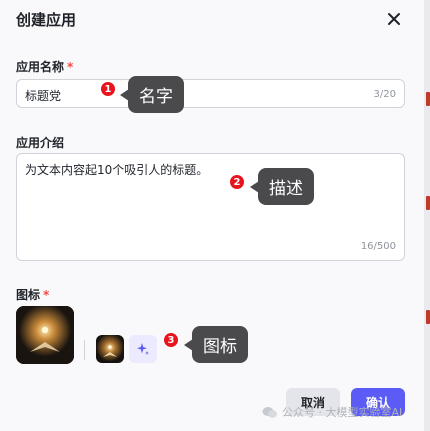 The height and width of the screenshot is (431, 430). Describe the element at coordinates (282, 186) in the screenshot. I see `annotation-callout-desc: 描述` at that location.